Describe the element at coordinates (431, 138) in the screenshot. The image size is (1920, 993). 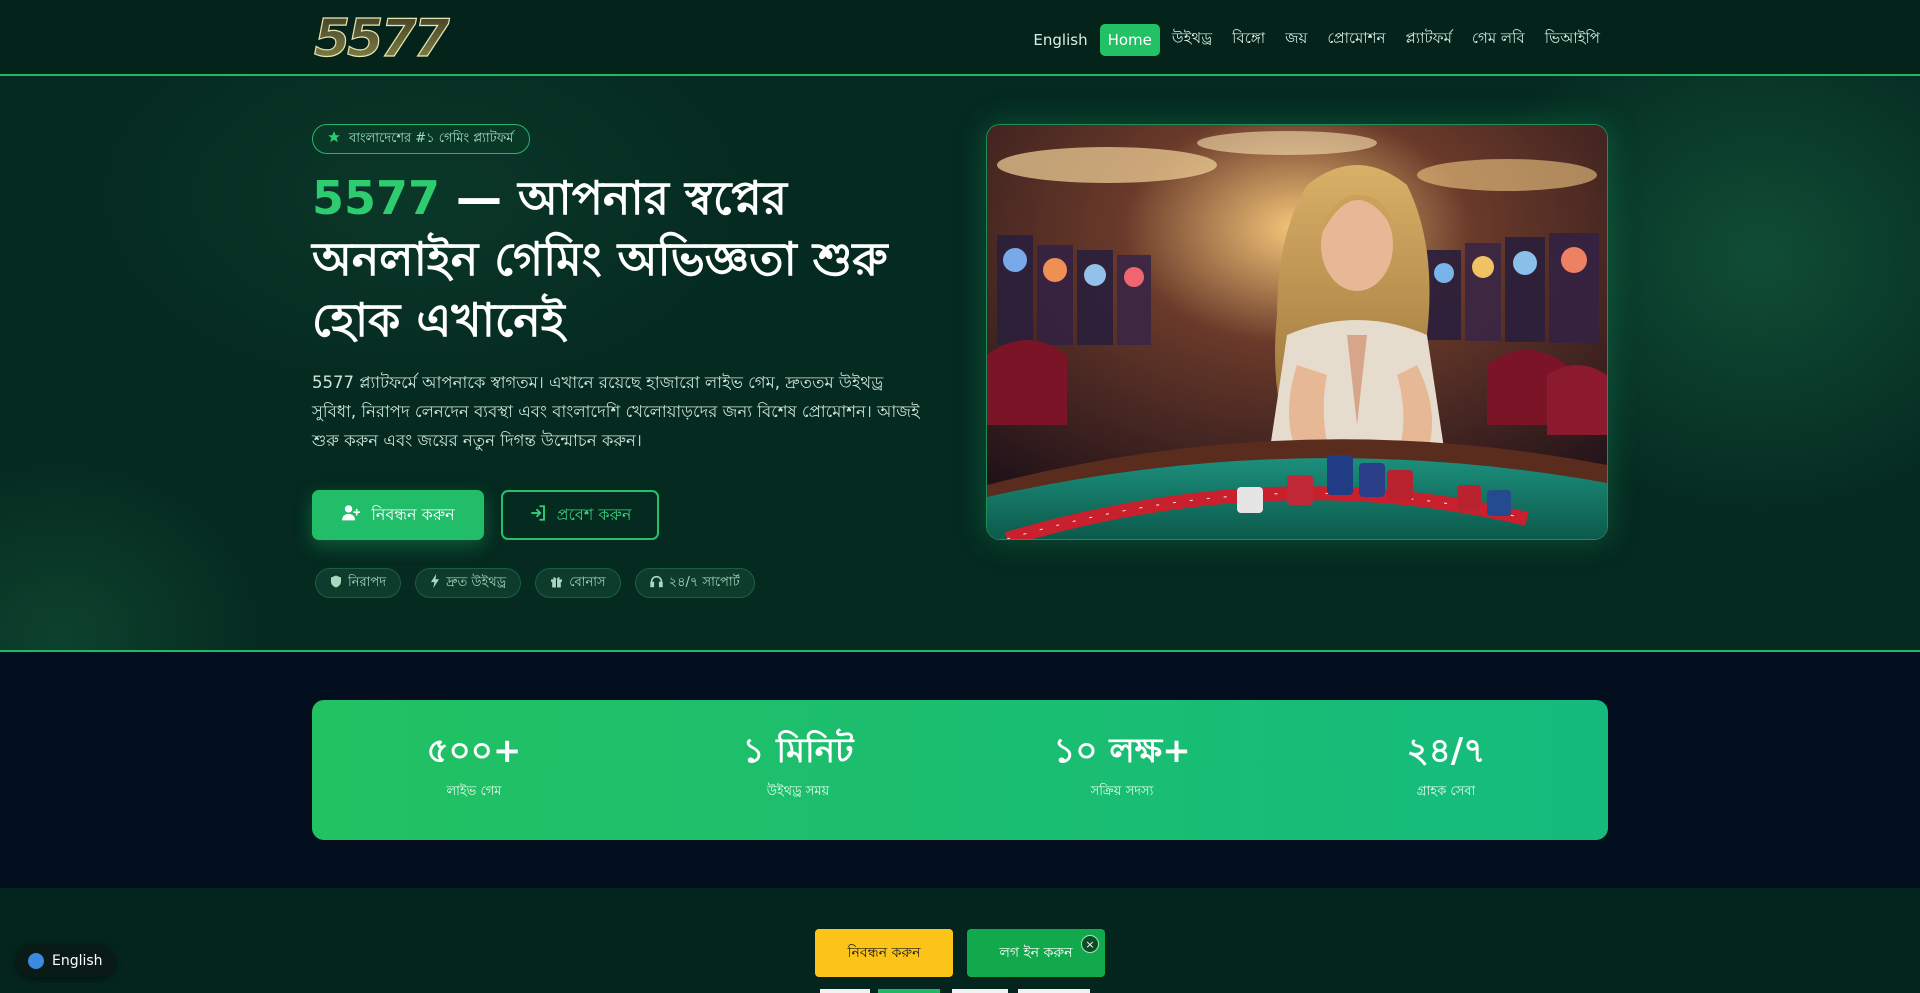
I see `hero-tag-text: বাংলাদেশের #১ গেমিং প্ল্যাটফর্ম` at that location.